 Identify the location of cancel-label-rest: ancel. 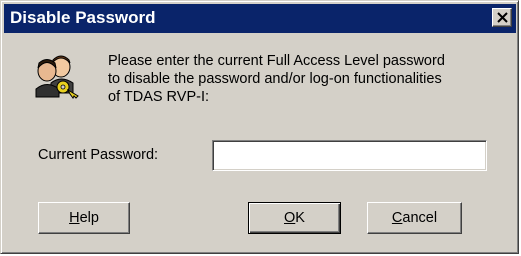
(420, 217).